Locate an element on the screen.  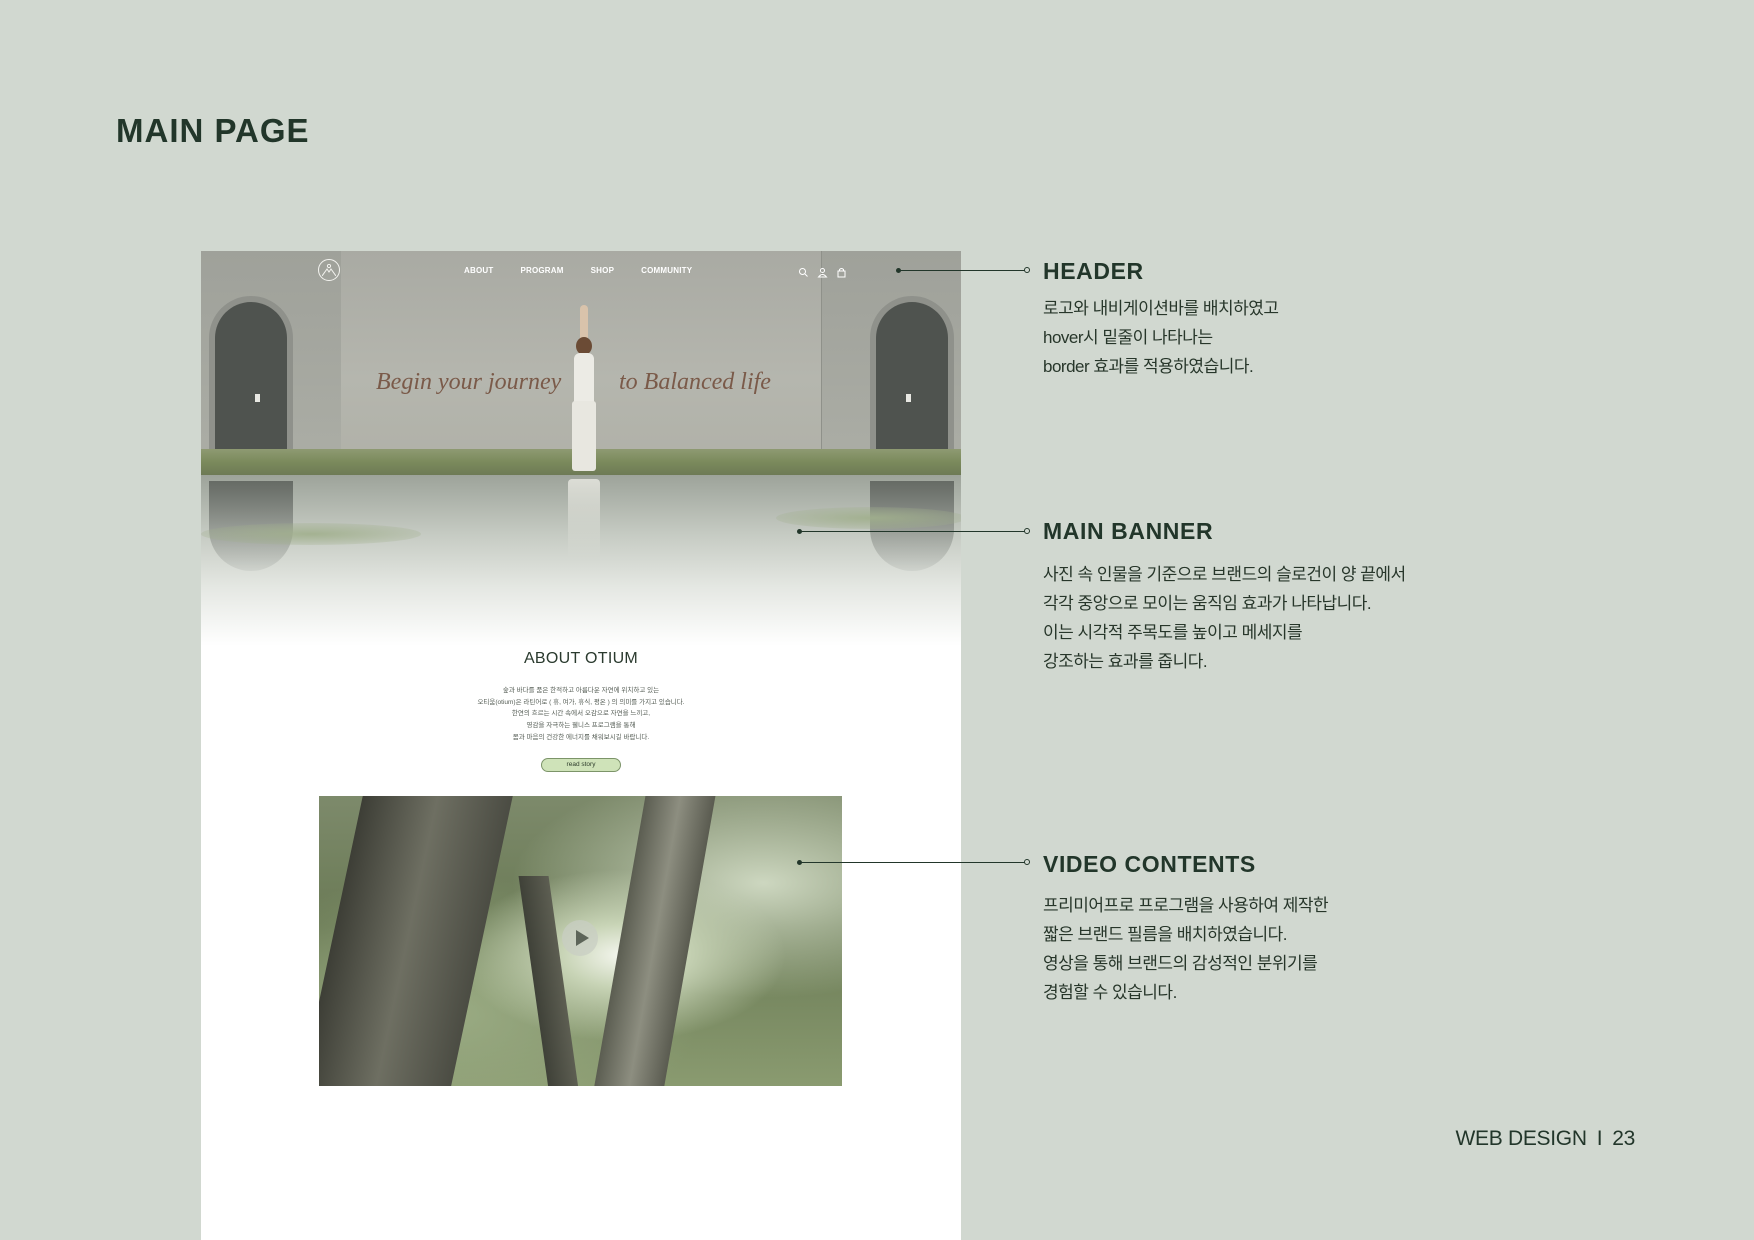
nav-program: PROGRAM is located at coordinates (541, 270).